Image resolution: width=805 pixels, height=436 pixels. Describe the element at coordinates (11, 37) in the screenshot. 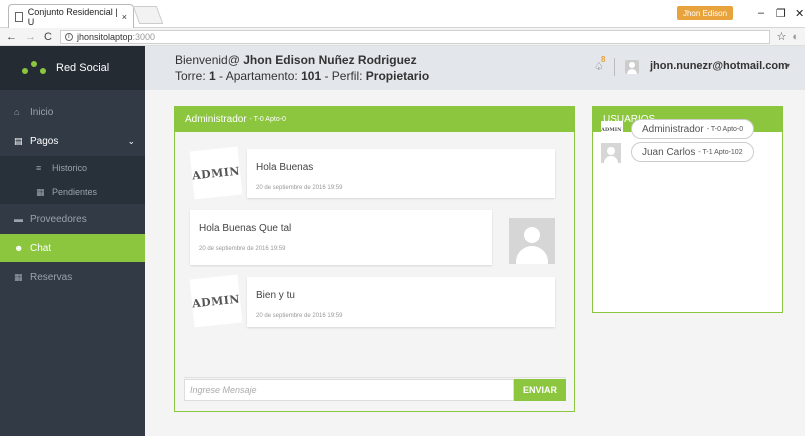

I see `back-icon: ←` at that location.